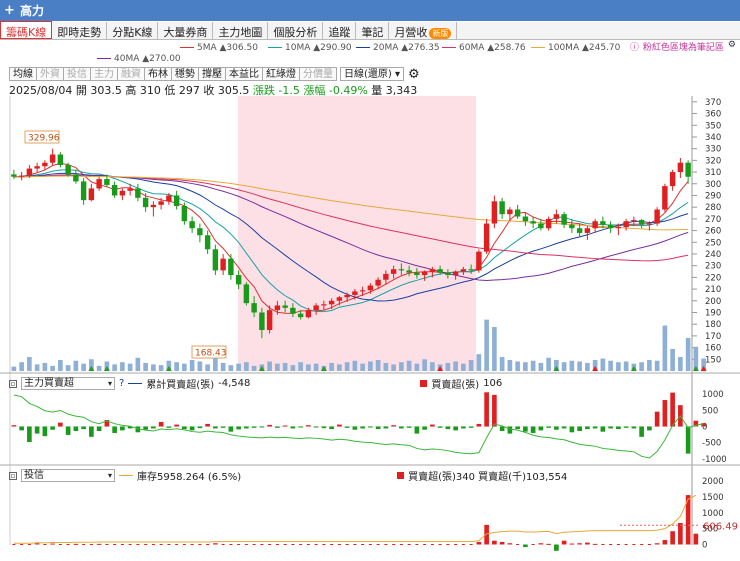 Image resolution: width=740 pixels, height=561 pixels. Describe the element at coordinates (713, 150) in the screenshot. I see `y-tick-label: 330` at that location.